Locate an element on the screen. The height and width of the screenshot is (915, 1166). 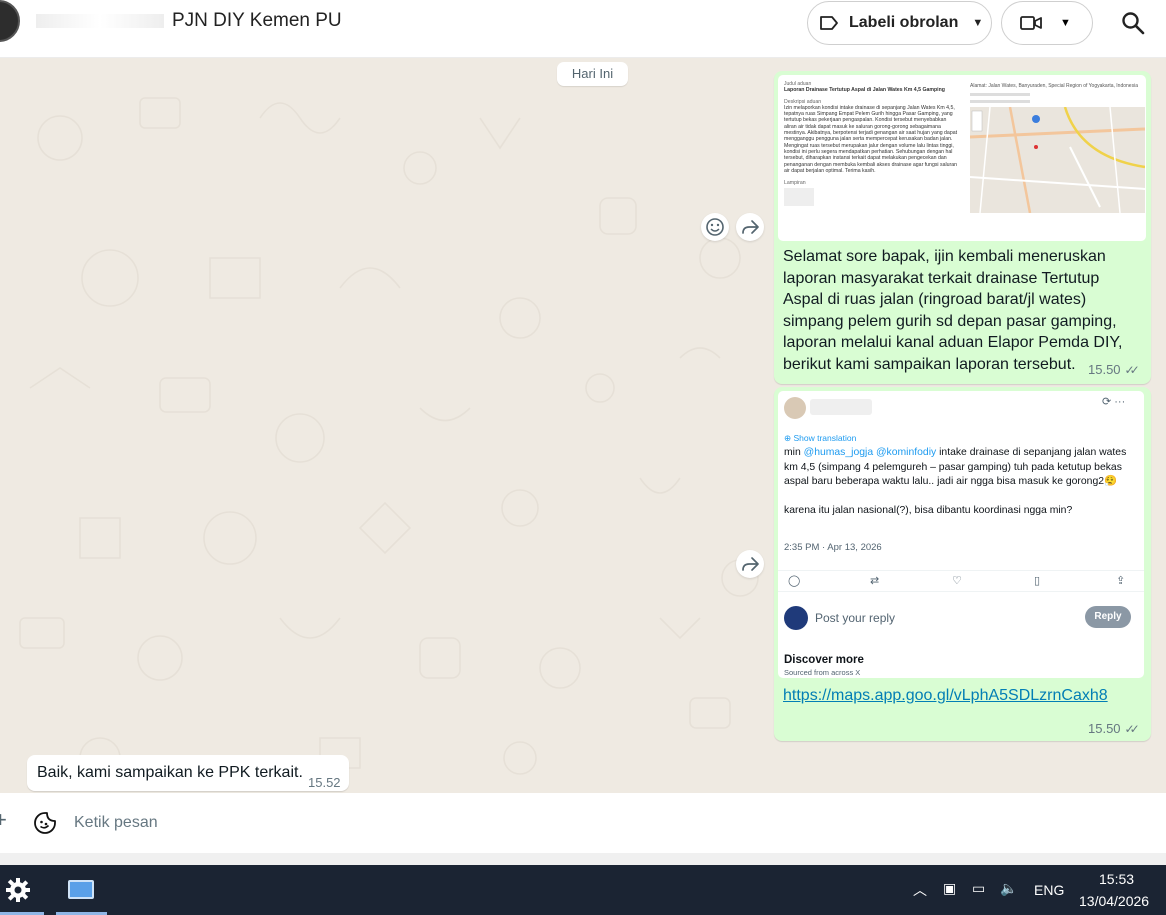
show-translation-text: Show translation is located at coordinates (825, 438).